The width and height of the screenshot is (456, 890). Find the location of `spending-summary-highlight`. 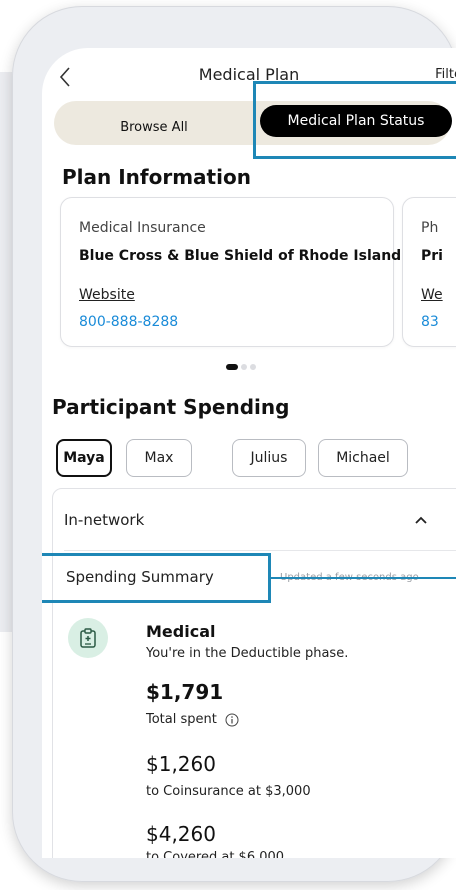

spending-summary-highlight is located at coordinates (156, 578).